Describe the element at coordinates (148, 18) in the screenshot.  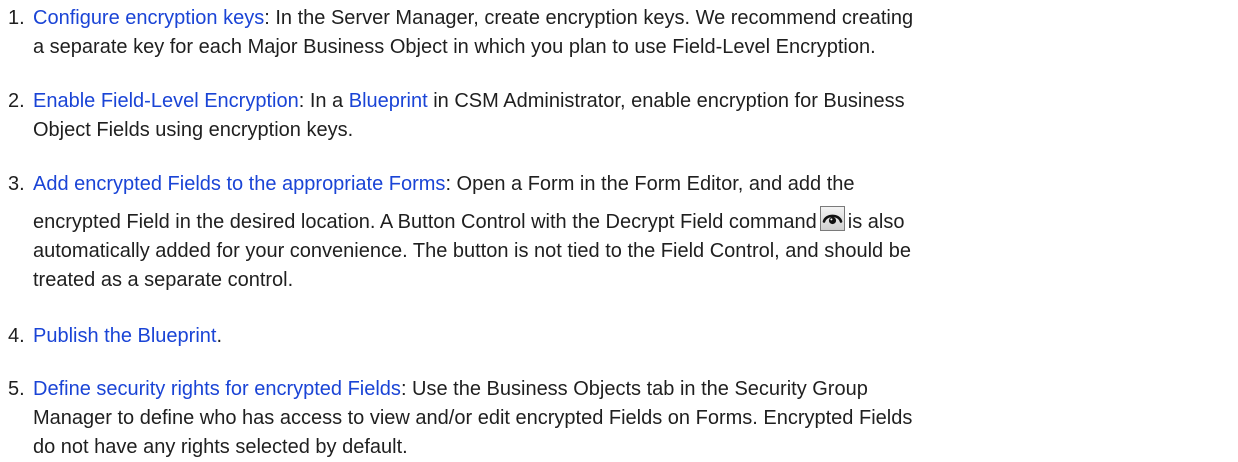
I see `configure-encryption-keys-link: Configure encryption keys` at that location.